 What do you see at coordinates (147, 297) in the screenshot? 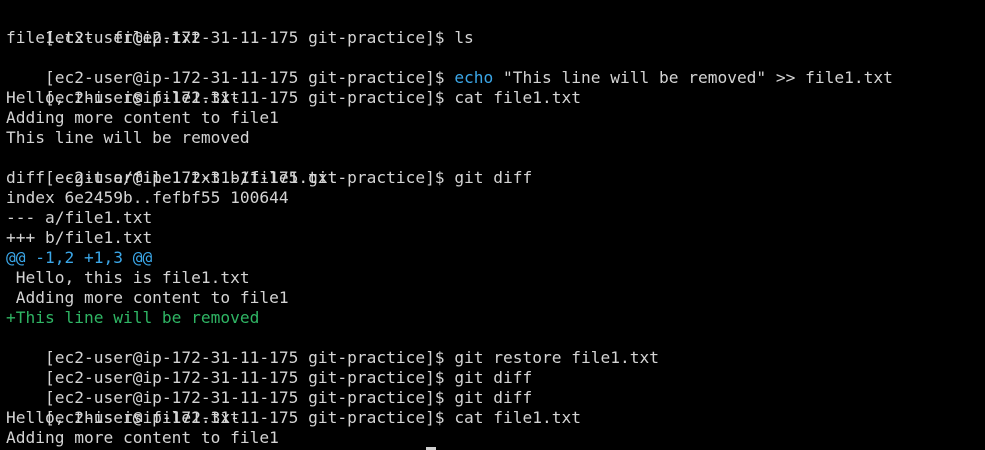
I see `diff-context-line: Adding more content to file1` at bounding box center [147, 297].